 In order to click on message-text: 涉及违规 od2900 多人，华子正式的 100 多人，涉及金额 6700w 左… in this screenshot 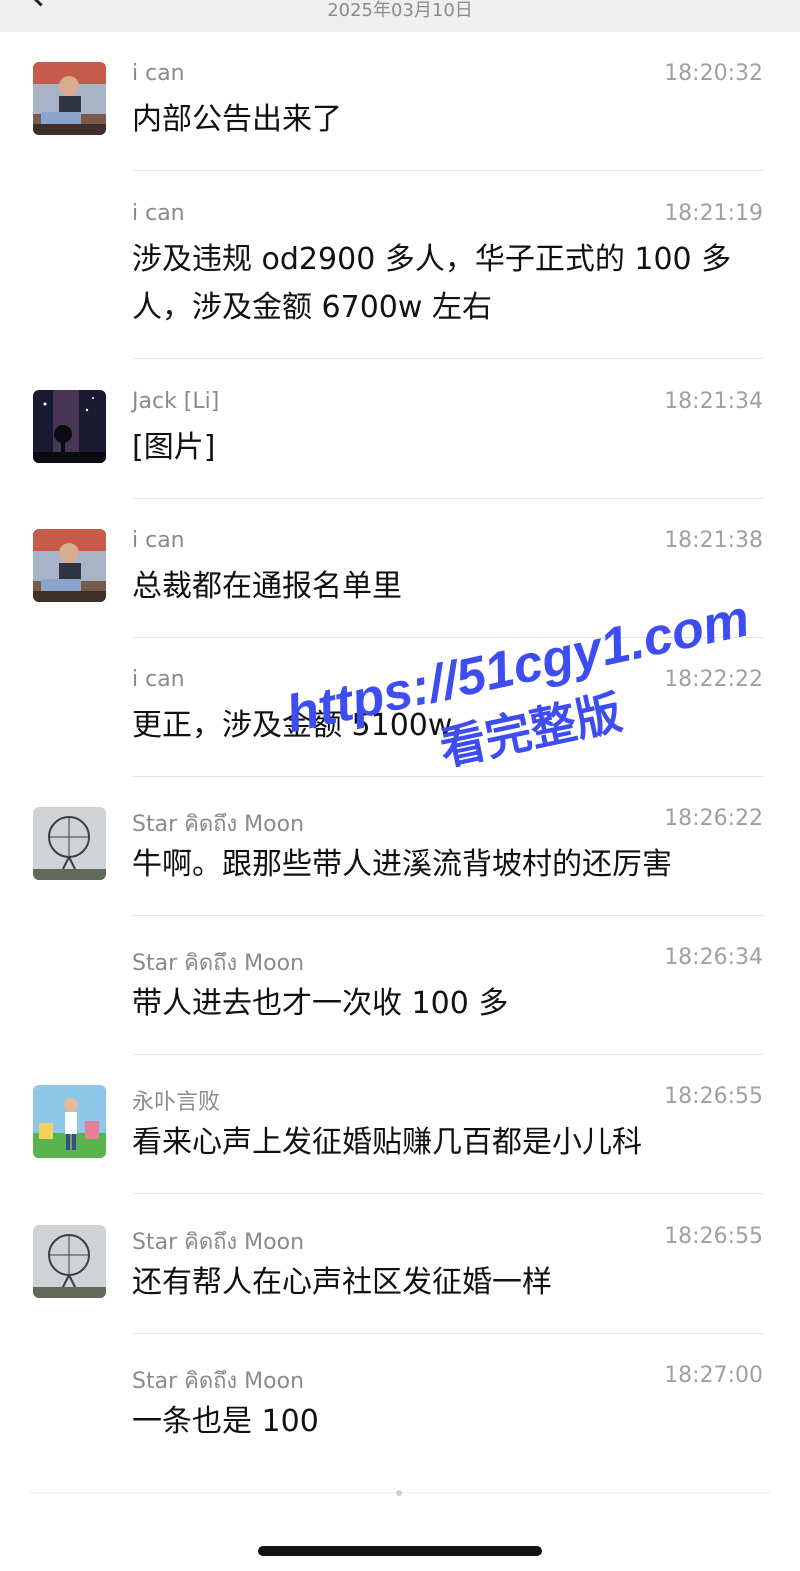, I will do `click(432, 283)`.